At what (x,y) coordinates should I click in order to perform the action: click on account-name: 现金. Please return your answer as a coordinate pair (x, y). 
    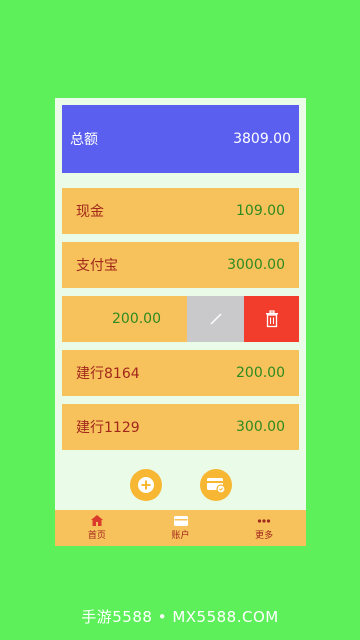
    Looking at the image, I should click on (90, 212).